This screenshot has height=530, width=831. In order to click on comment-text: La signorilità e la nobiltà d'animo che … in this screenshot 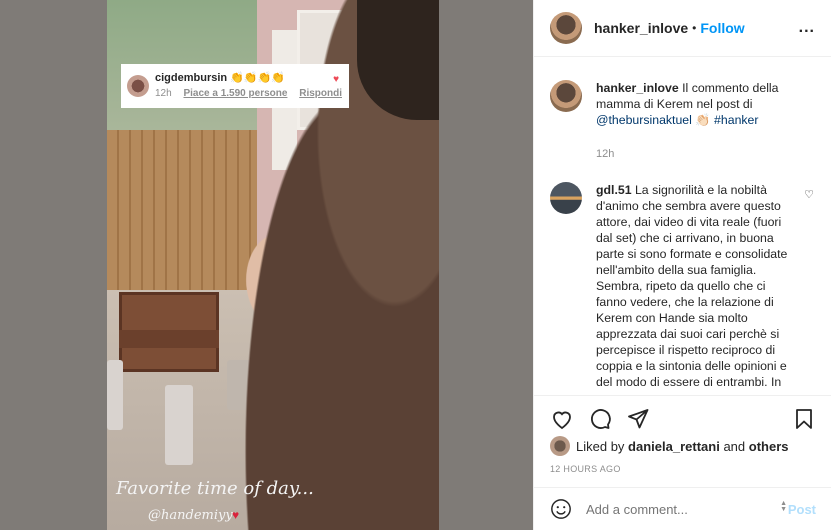, I will do `click(692, 288)`.